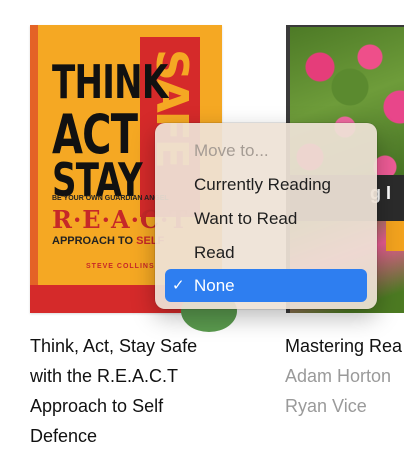 Image resolution: width=404 pixels, height=451 pixels. Describe the element at coordinates (110, 82) in the screenshot. I see `cover-line-think: THINK` at that location.